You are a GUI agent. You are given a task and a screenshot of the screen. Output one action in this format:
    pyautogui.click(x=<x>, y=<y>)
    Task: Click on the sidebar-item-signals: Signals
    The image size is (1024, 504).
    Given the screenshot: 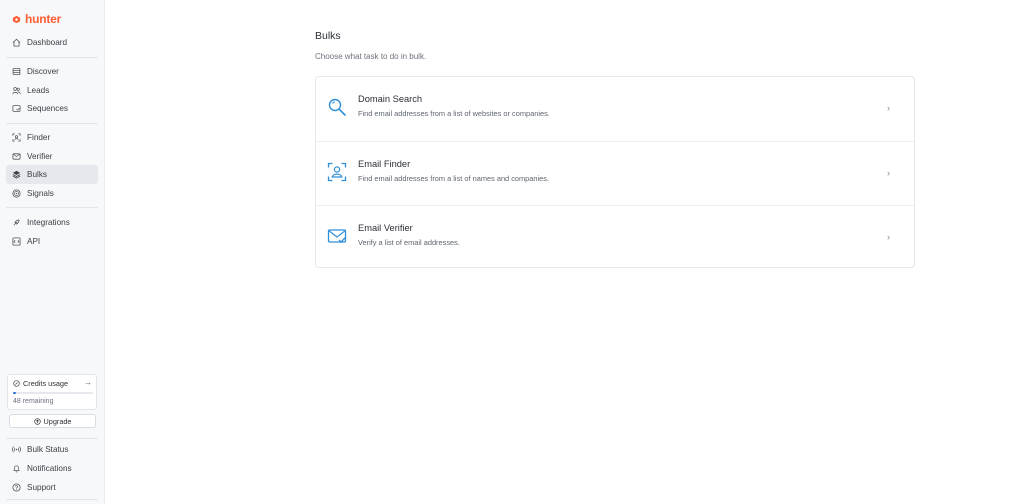 What is the action you would take?
    pyautogui.click(x=52, y=193)
    